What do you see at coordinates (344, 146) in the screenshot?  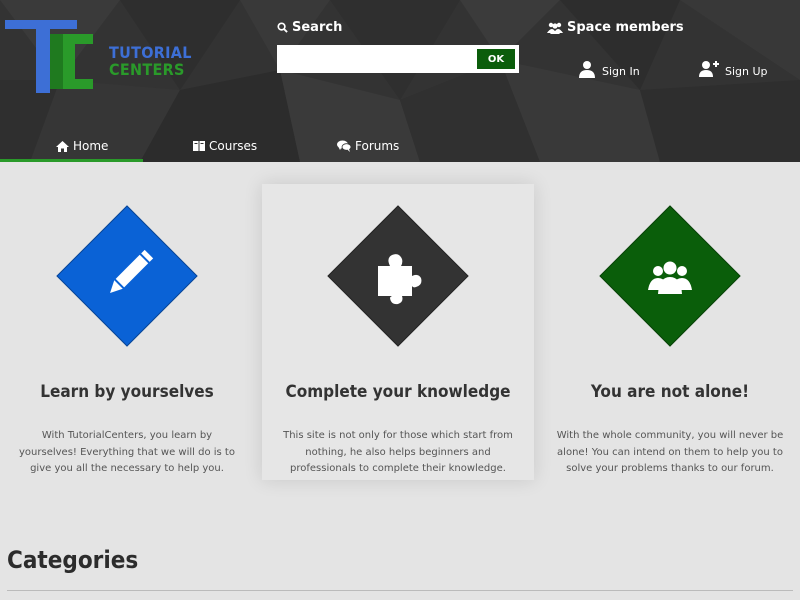 I see `comments-icon` at bounding box center [344, 146].